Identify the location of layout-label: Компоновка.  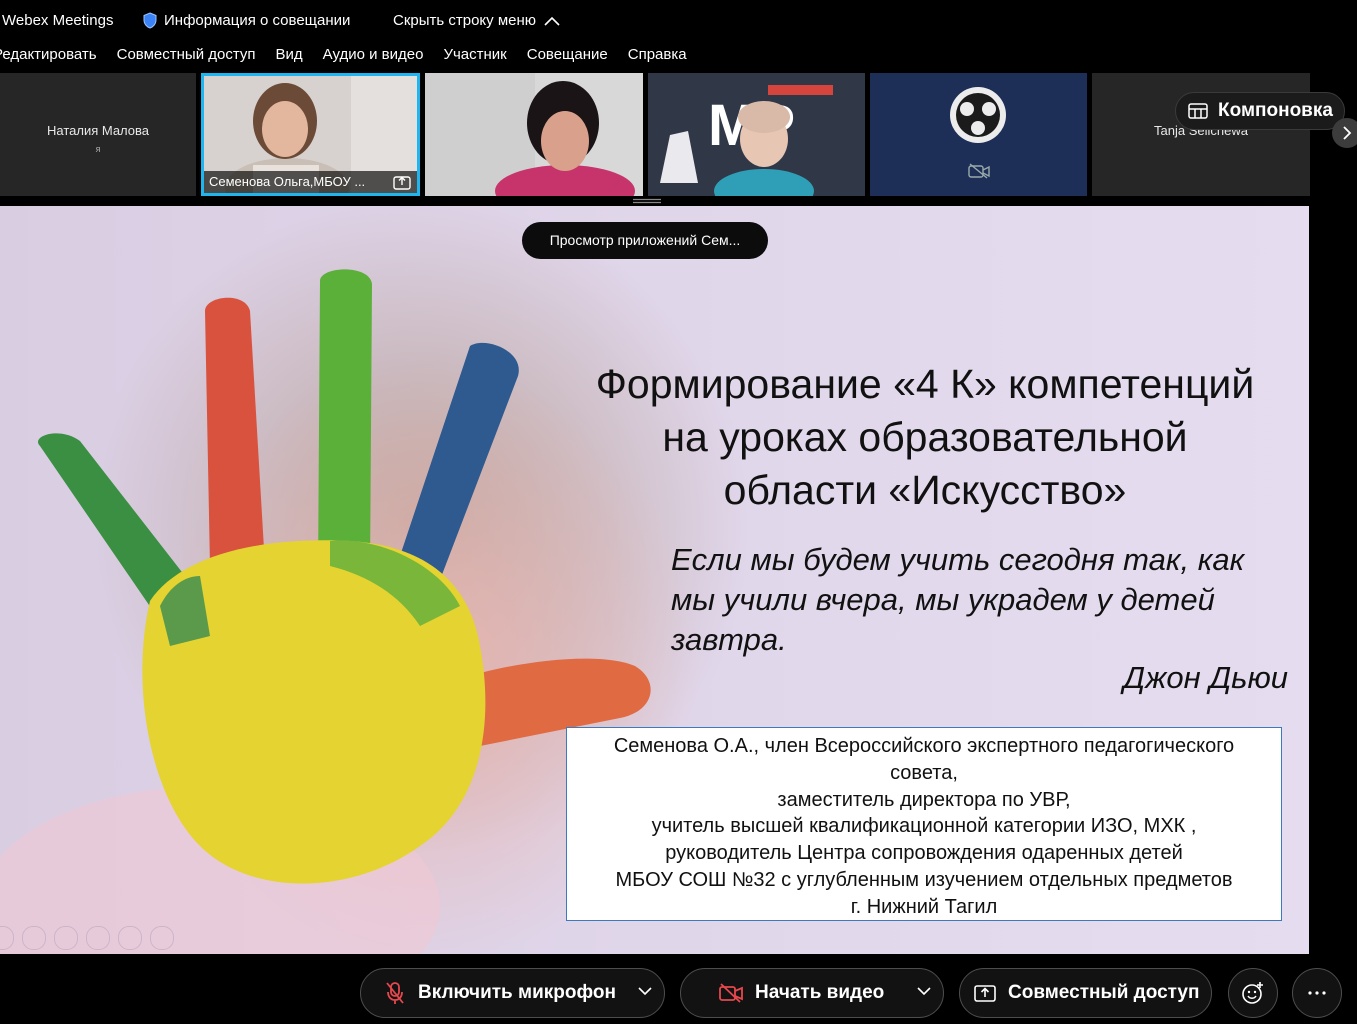
(1275, 110).